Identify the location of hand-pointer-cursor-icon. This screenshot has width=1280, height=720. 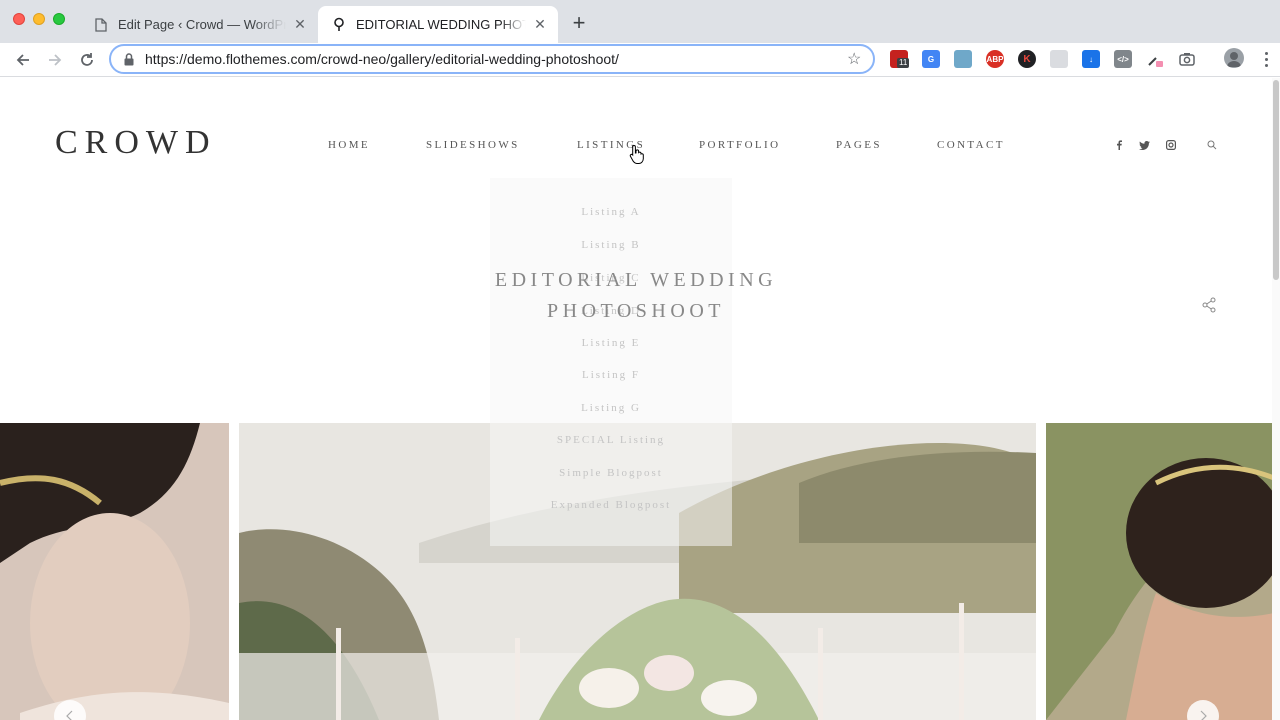
(637, 154).